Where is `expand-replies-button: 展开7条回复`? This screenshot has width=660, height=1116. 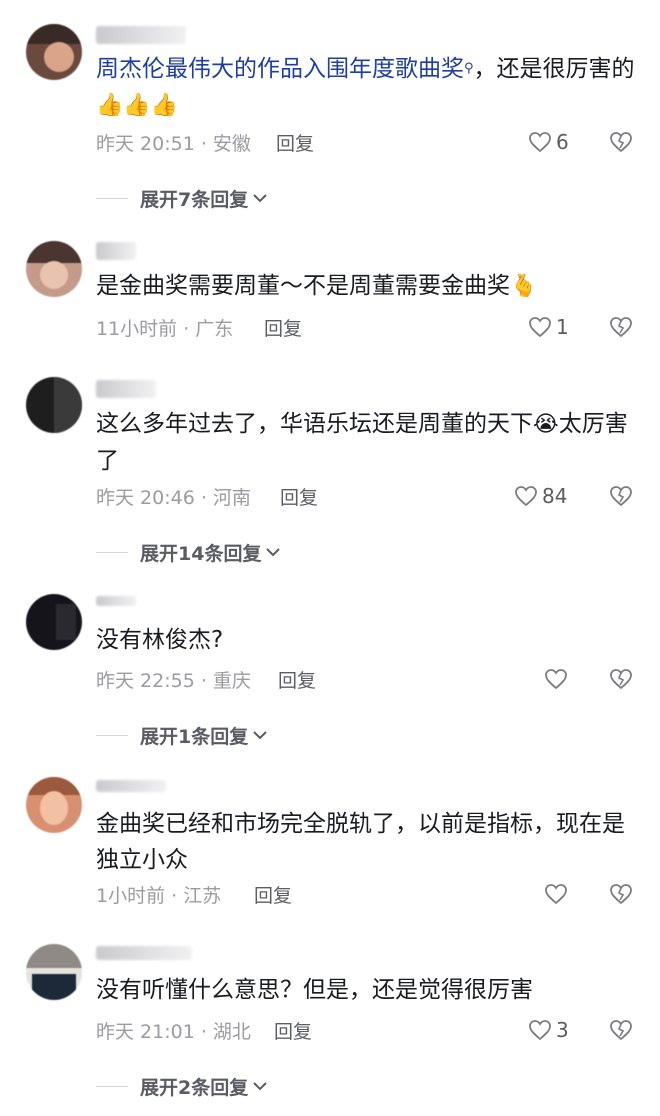 expand-replies-button: 展开7条回复 is located at coordinates (182, 198).